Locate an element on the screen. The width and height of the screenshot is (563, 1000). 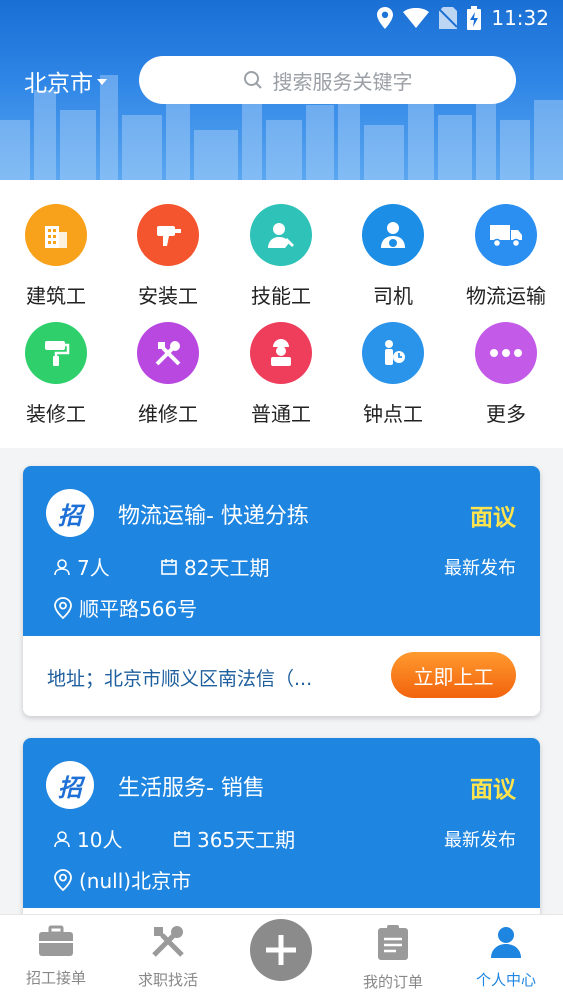
status-bar: 11:32 is located at coordinates (281, 20).